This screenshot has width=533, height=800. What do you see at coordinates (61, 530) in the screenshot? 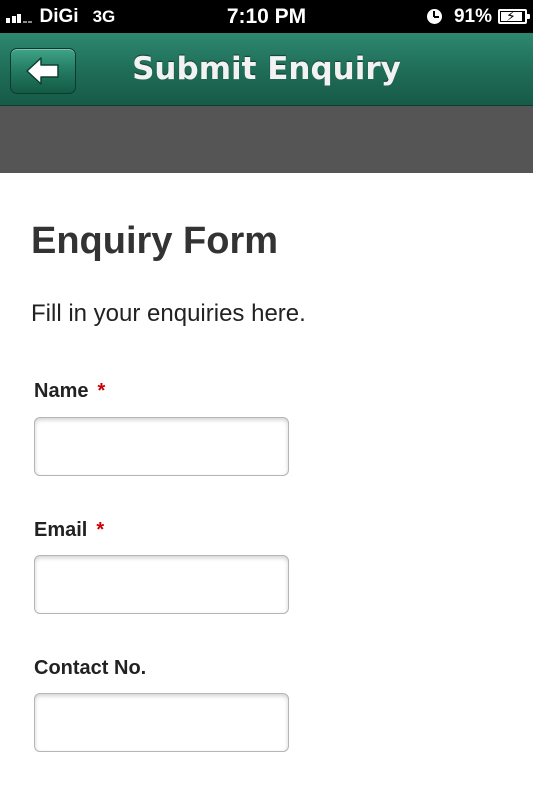
I see `email-label-text: Email` at bounding box center [61, 530].